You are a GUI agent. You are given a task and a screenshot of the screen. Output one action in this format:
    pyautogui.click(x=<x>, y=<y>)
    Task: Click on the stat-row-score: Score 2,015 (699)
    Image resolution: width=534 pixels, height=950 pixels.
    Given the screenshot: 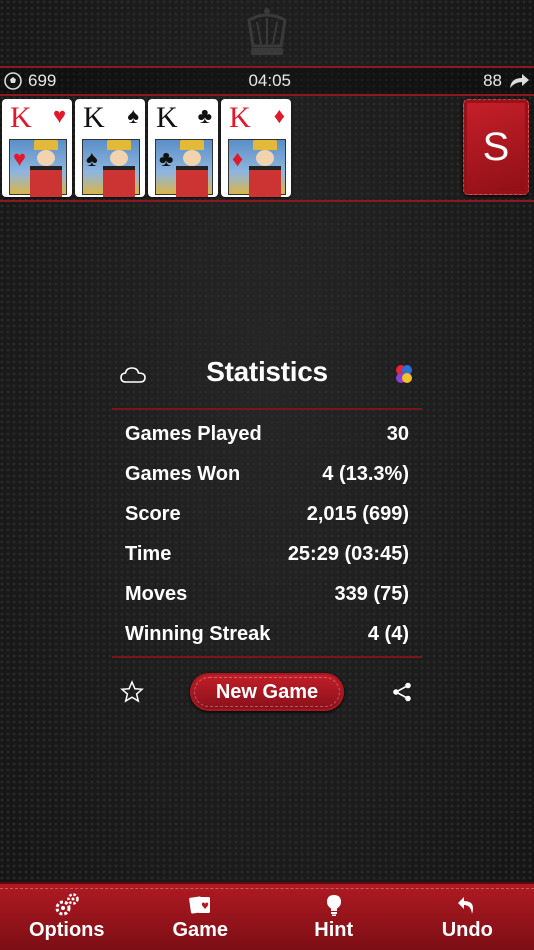 What is the action you would take?
    pyautogui.click(x=267, y=514)
    